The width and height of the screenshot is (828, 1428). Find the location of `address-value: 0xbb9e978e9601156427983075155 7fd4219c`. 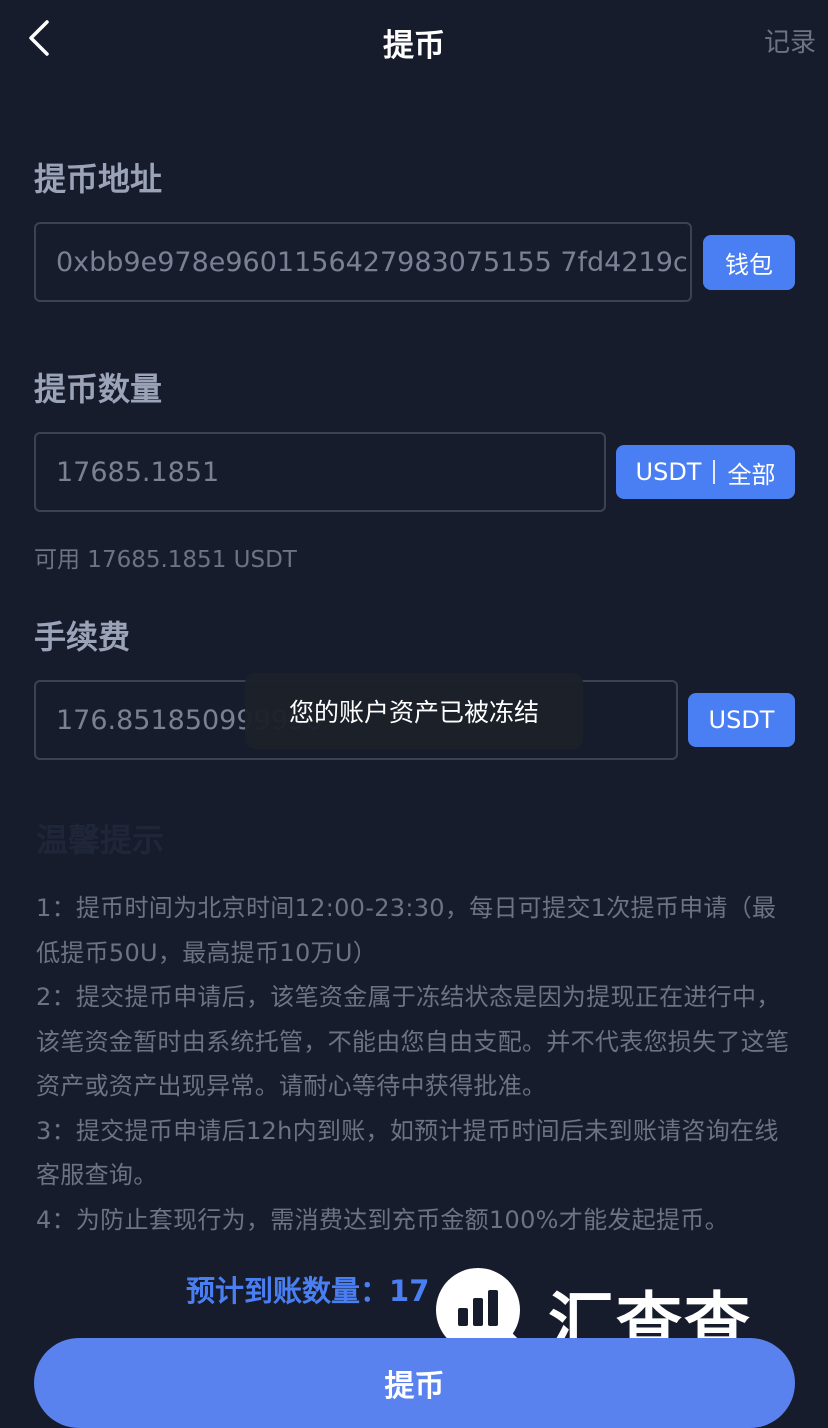

address-value: 0xbb9e978e9601156427983075155 7fd4219c is located at coordinates (372, 262).